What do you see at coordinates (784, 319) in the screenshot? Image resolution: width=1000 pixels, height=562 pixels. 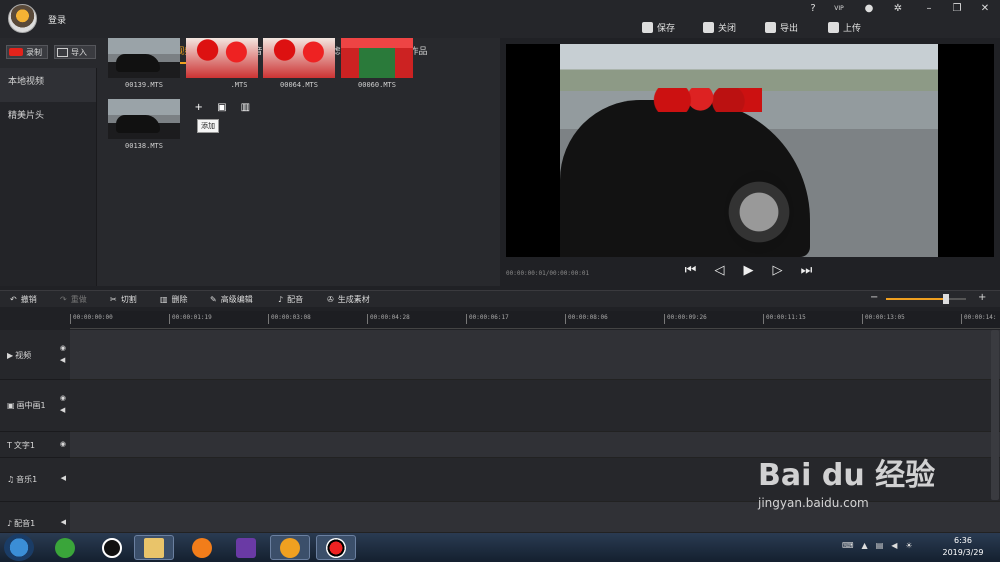 I see `ruler-tick: 00:00:11:15` at bounding box center [784, 319].